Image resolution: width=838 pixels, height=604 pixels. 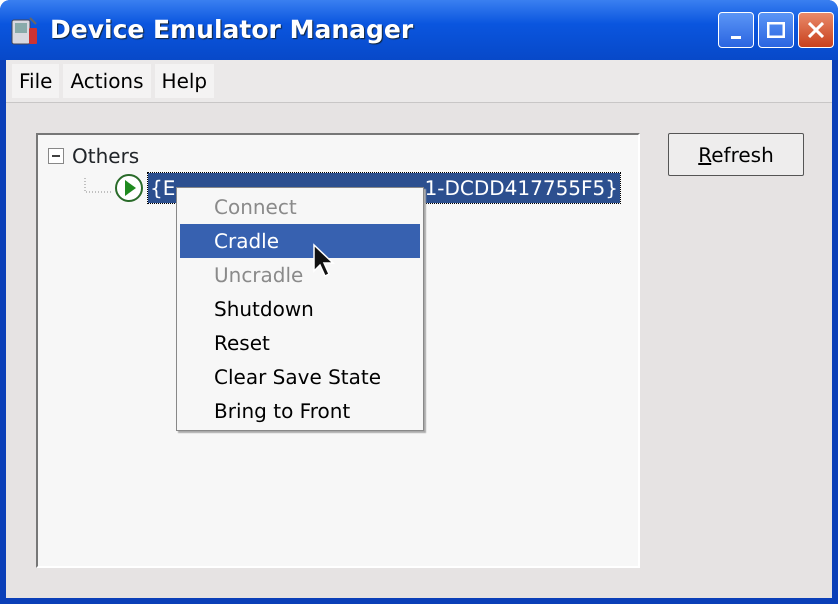 What do you see at coordinates (163, 188) in the screenshot?
I see `tree-node-text: {E` at bounding box center [163, 188].